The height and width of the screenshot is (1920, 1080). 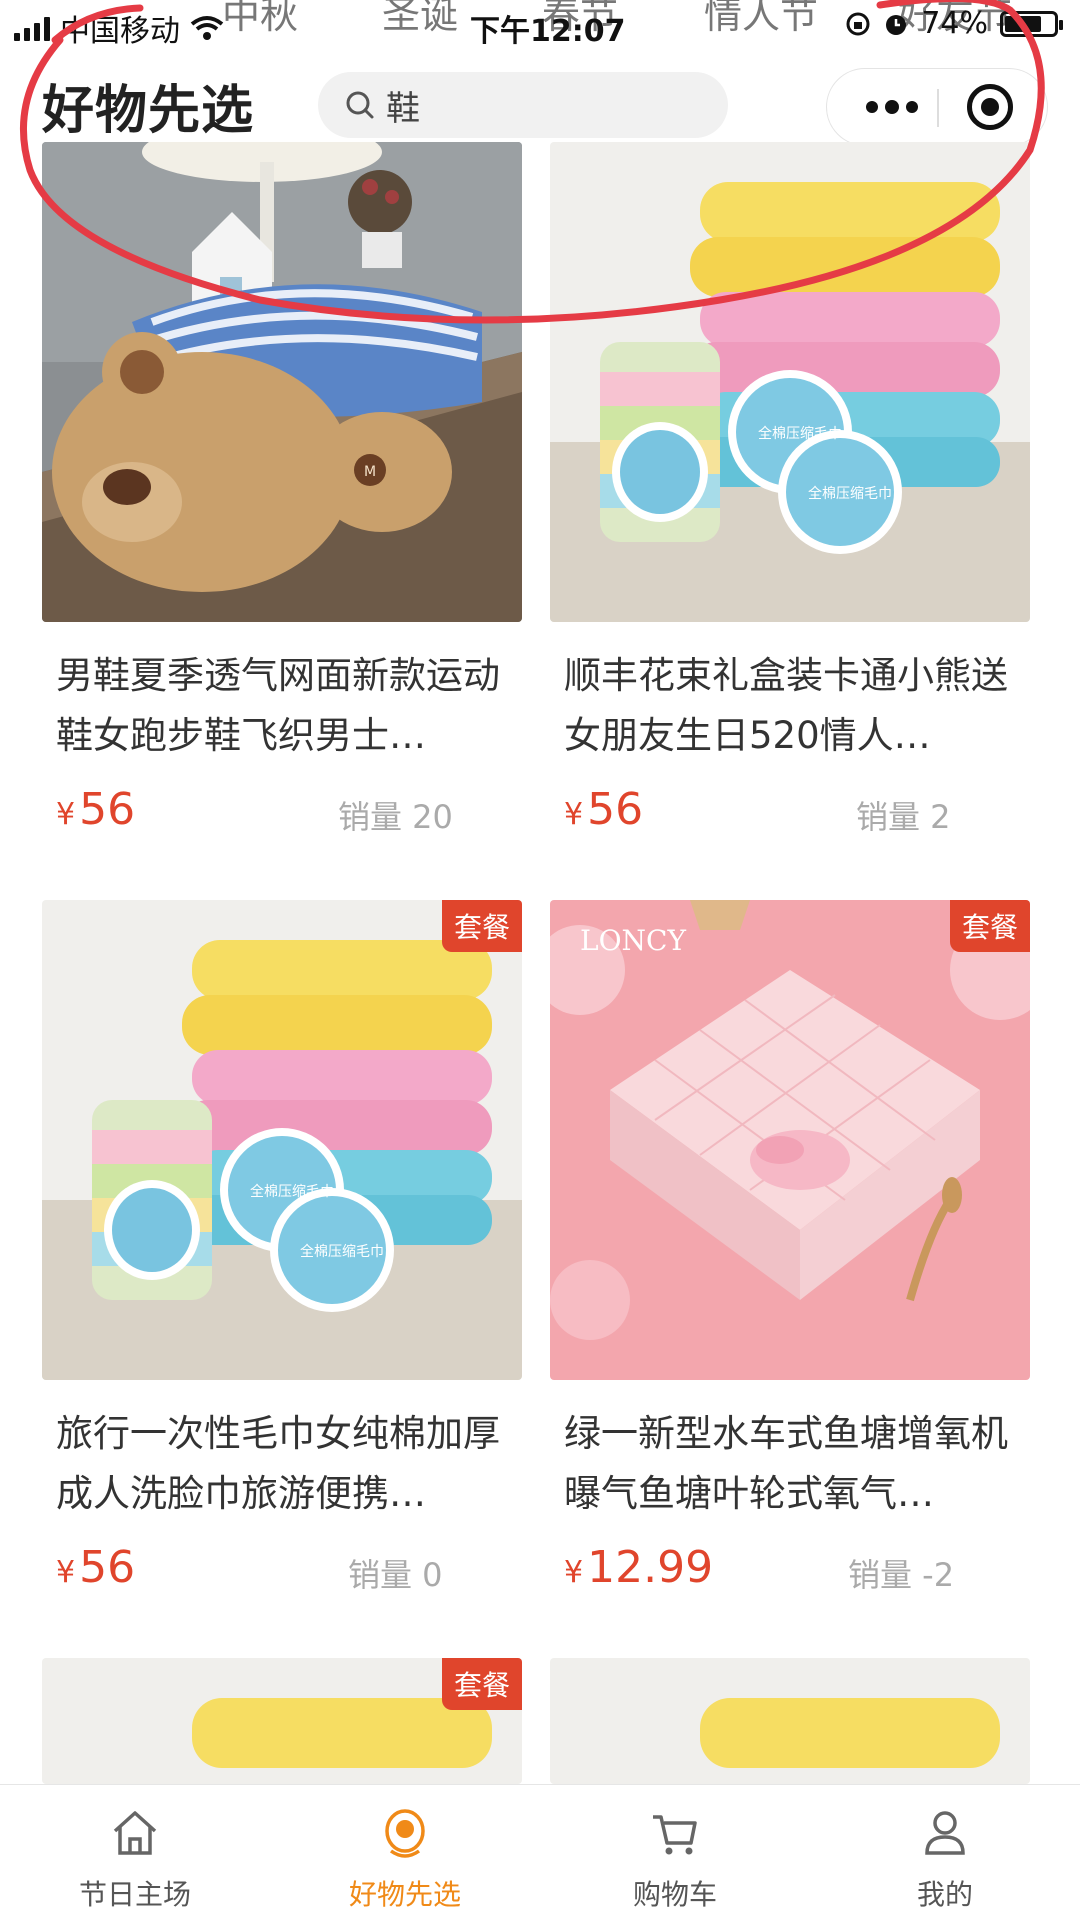 What do you see at coordinates (523, 105) in the screenshot?
I see `search-bar: 鞋` at bounding box center [523, 105].